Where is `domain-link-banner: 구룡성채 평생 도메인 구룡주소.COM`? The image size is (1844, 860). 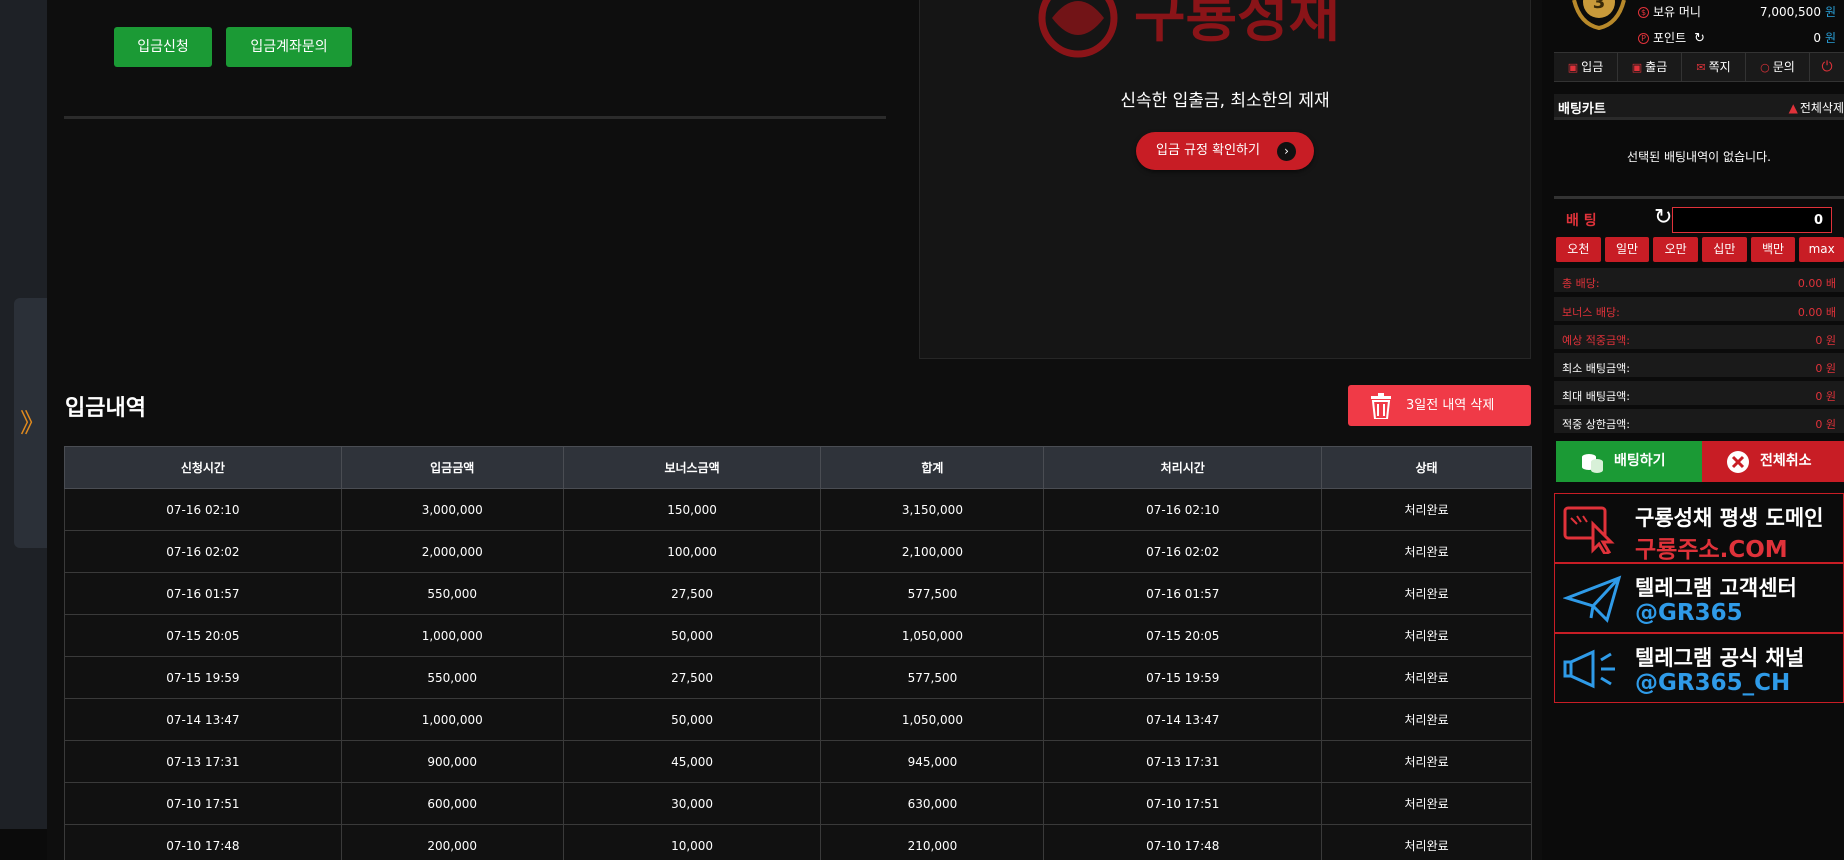
domain-link-banner: 구룡성채 평생 도메인 구룡주소.COM is located at coordinates (1699, 528).